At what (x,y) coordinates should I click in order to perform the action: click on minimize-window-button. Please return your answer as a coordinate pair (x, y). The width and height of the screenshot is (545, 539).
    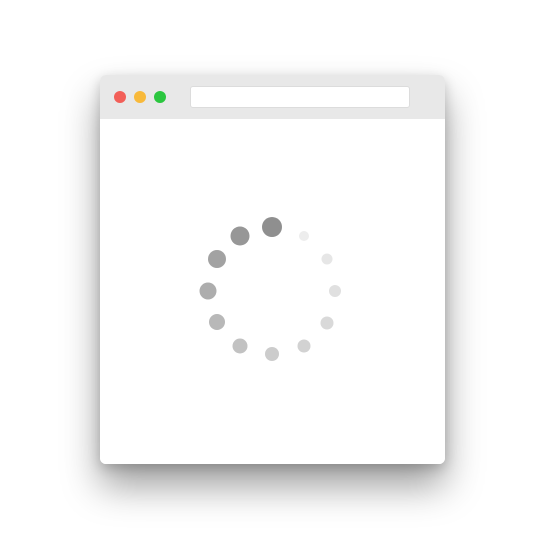
    Looking at the image, I should click on (140, 97).